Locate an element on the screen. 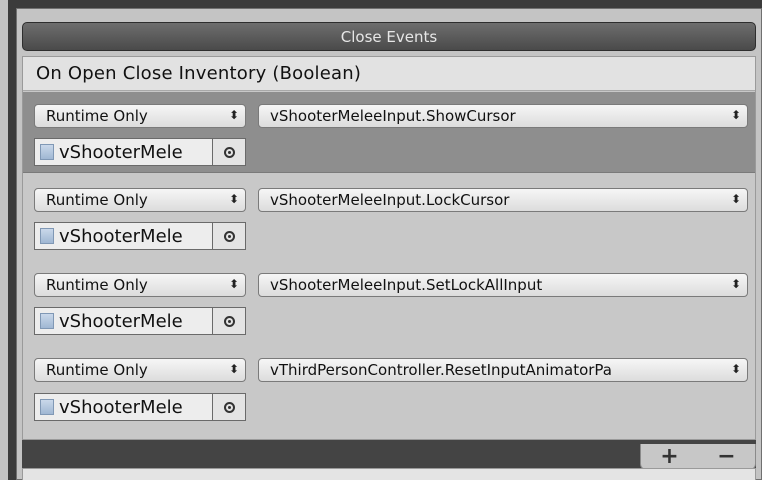 Image resolution: width=762 pixels, height=480 pixels. close-events-title: Close Events is located at coordinates (389, 36).